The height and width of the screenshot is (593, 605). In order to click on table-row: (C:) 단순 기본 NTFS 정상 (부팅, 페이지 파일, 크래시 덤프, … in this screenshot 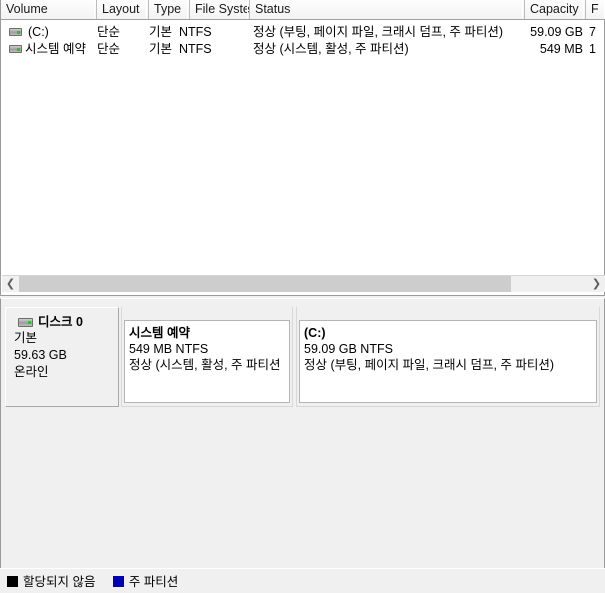, I will do `click(302, 32)`.